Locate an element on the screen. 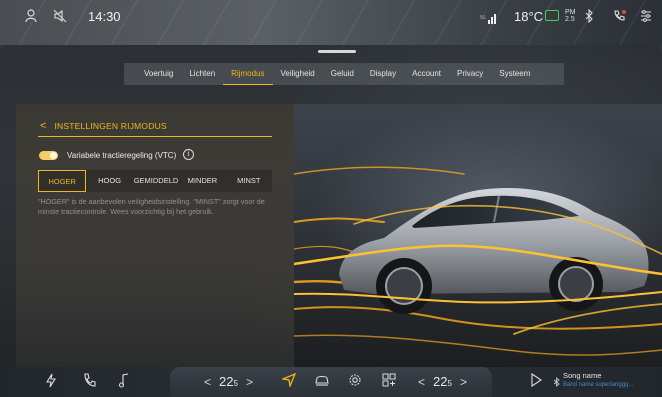 Image resolution: width=662 pixels, height=397 pixels. phone-icon is located at coordinates (89, 382).